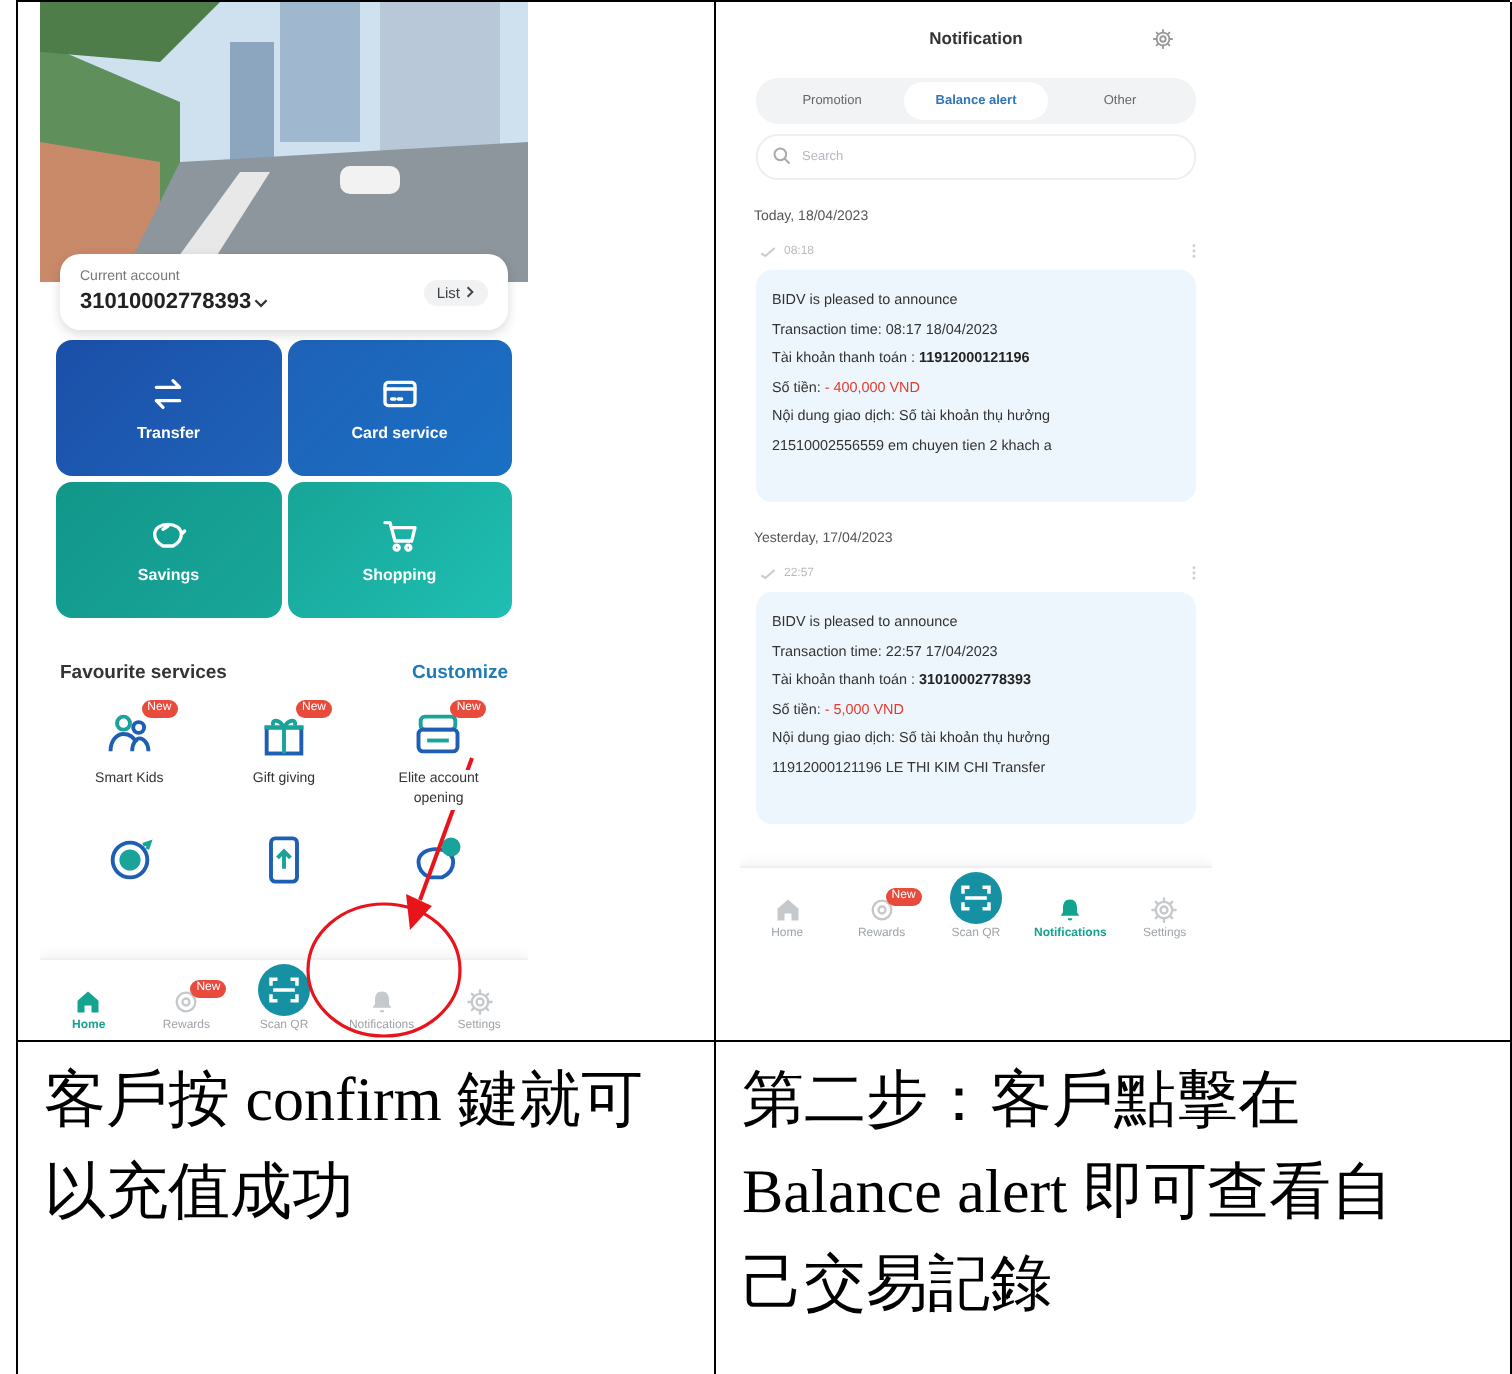  Describe the element at coordinates (782, 156) in the screenshot. I see `search-icon` at that location.